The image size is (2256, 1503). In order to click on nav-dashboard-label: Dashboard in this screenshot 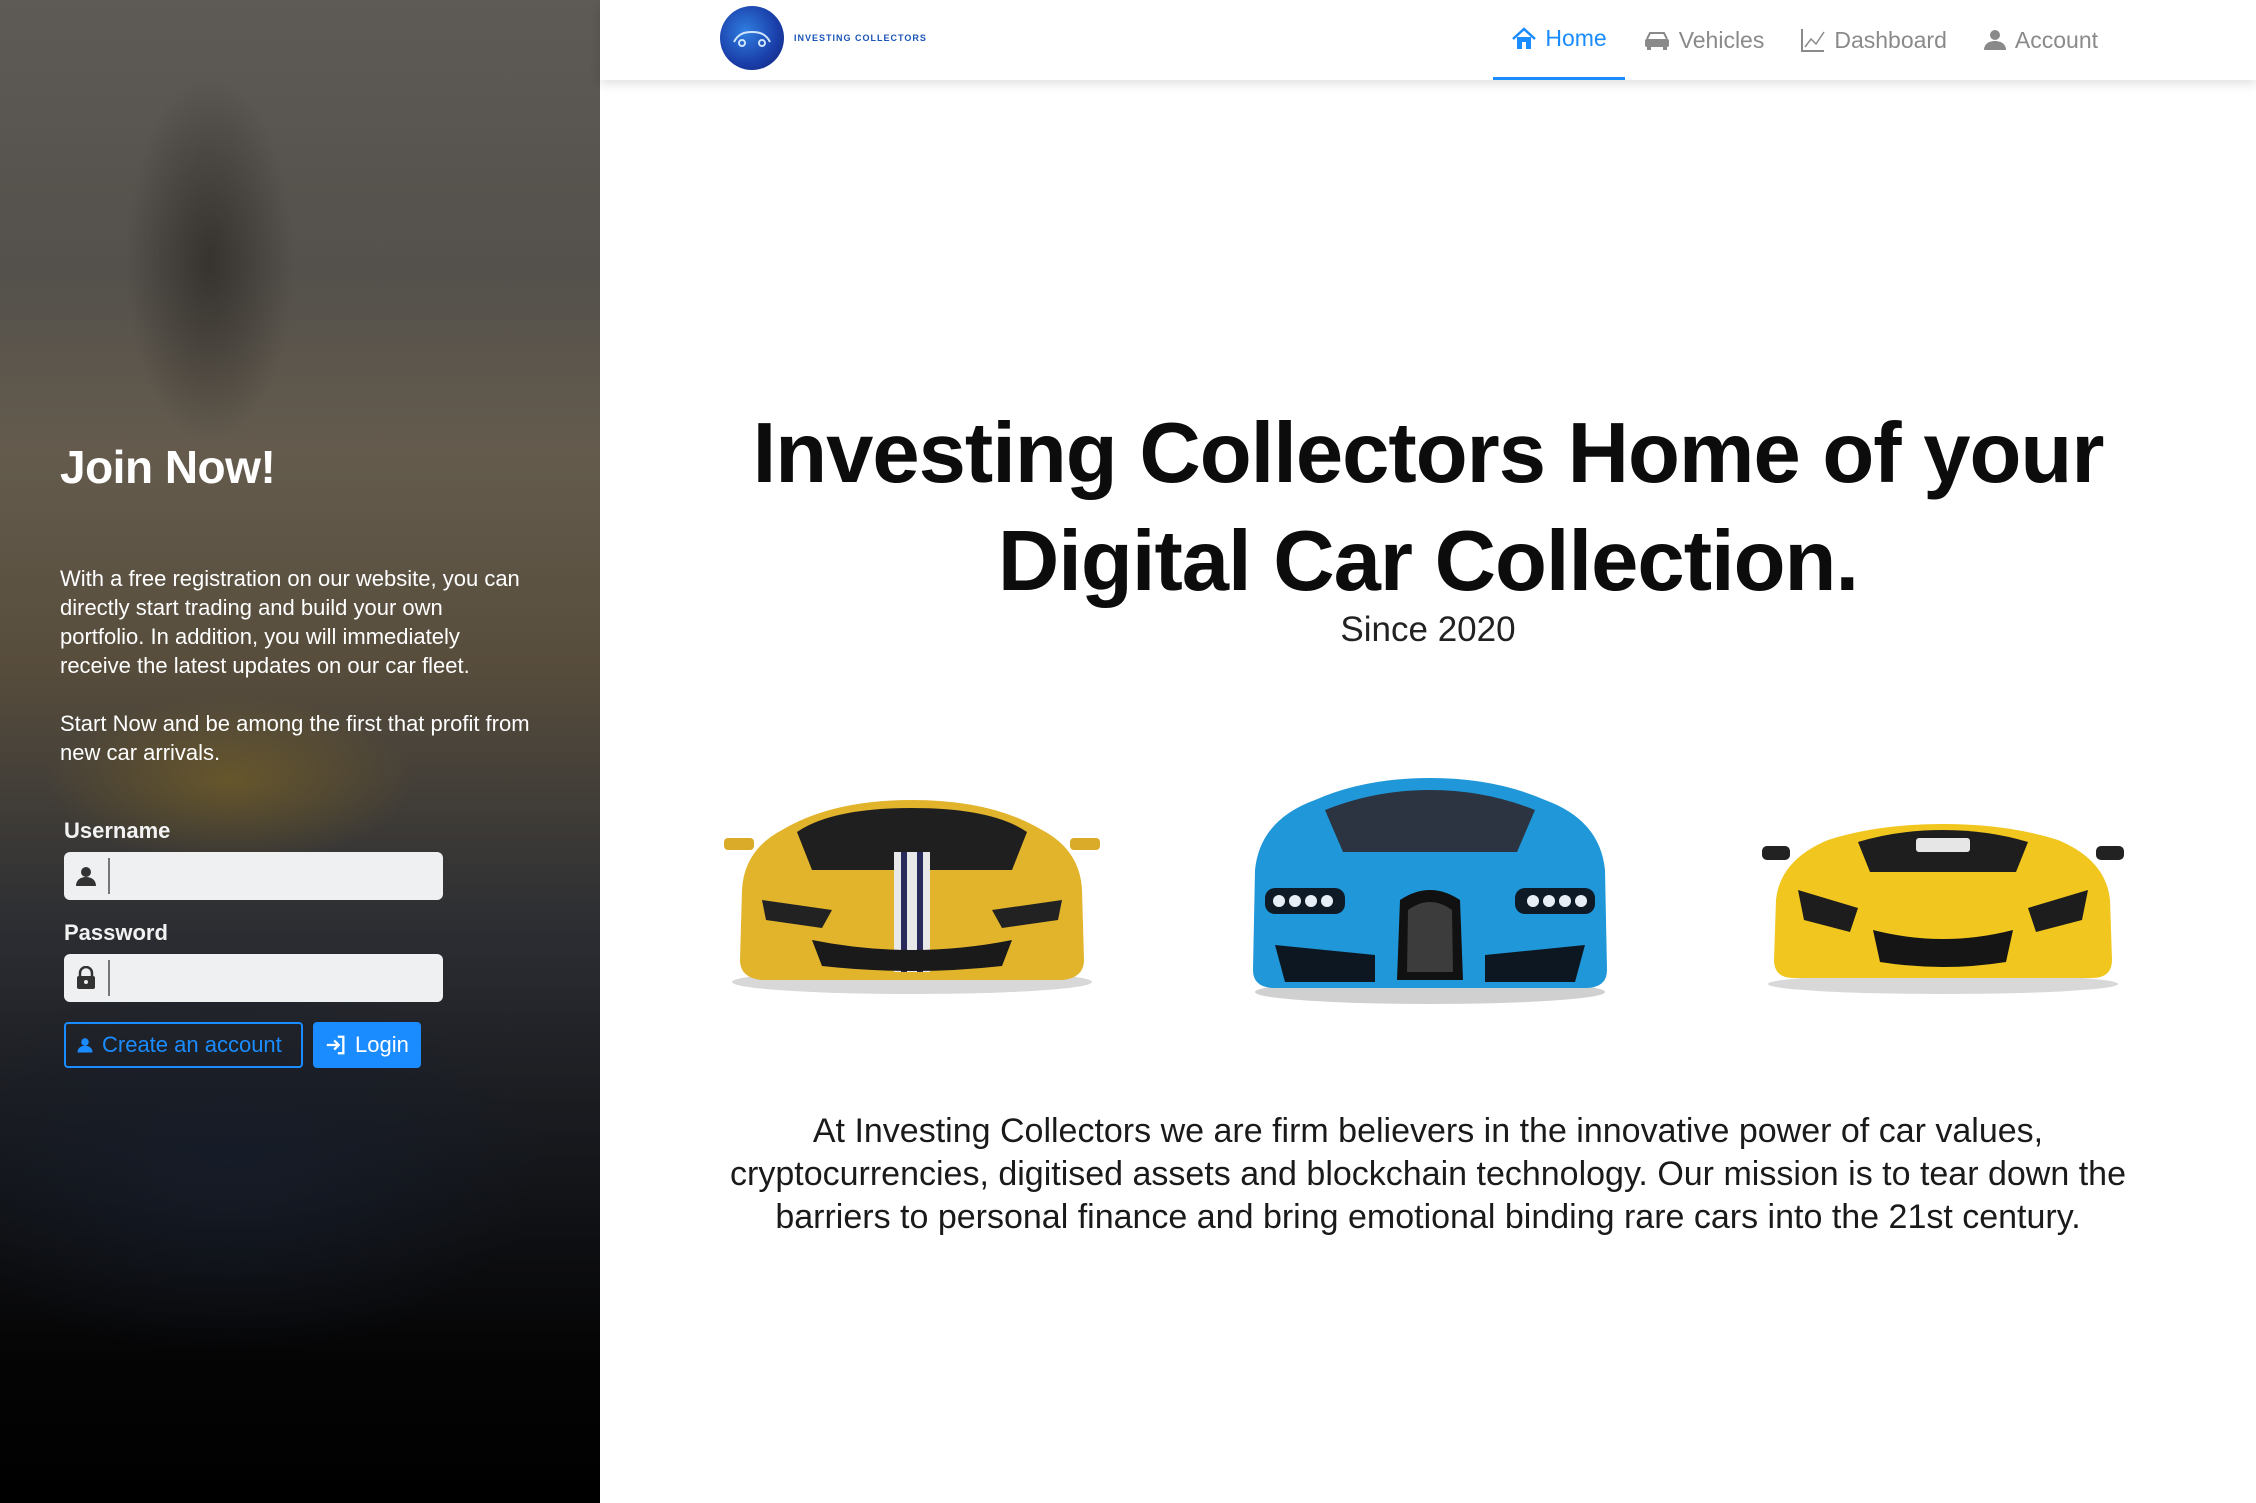, I will do `click(1890, 39)`.